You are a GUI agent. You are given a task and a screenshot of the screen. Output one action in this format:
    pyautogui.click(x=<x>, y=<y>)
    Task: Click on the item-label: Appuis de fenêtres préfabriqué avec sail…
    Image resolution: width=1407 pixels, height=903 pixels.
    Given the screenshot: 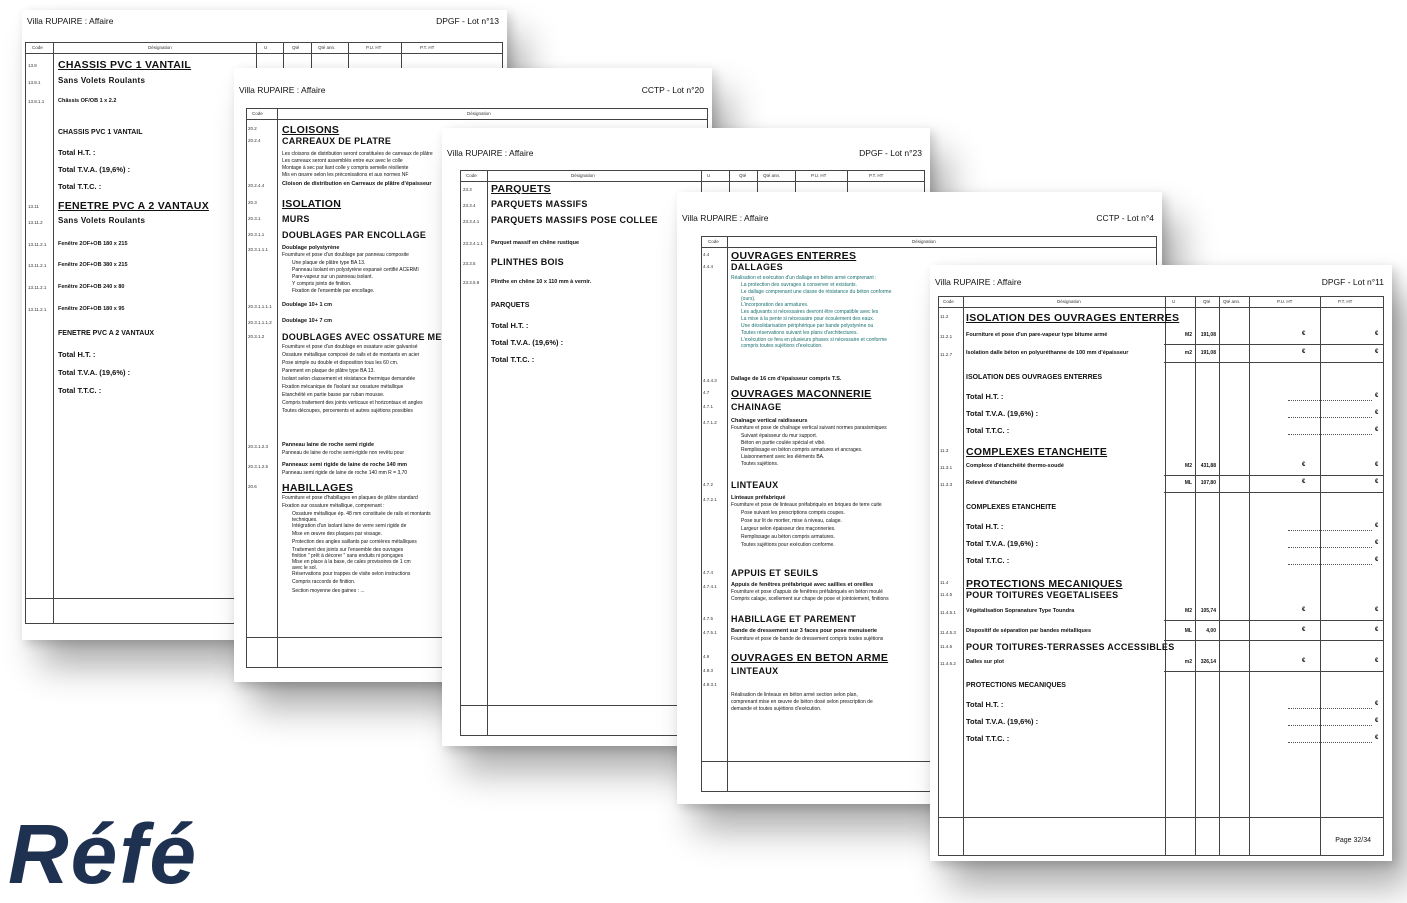 What is the action you would take?
    pyautogui.click(x=802, y=585)
    